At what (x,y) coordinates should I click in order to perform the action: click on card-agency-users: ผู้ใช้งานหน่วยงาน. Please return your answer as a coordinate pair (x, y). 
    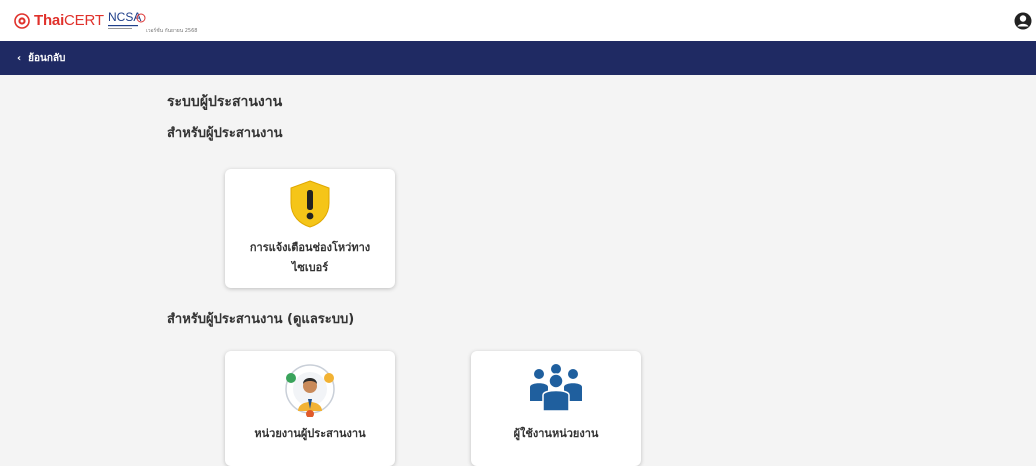
    Looking at the image, I should click on (556, 408).